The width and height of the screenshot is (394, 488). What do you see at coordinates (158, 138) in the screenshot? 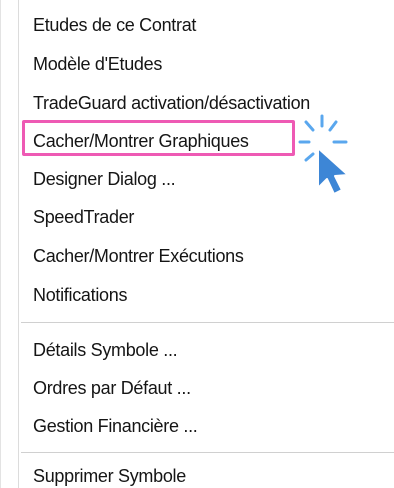
I see `highlight-box` at bounding box center [158, 138].